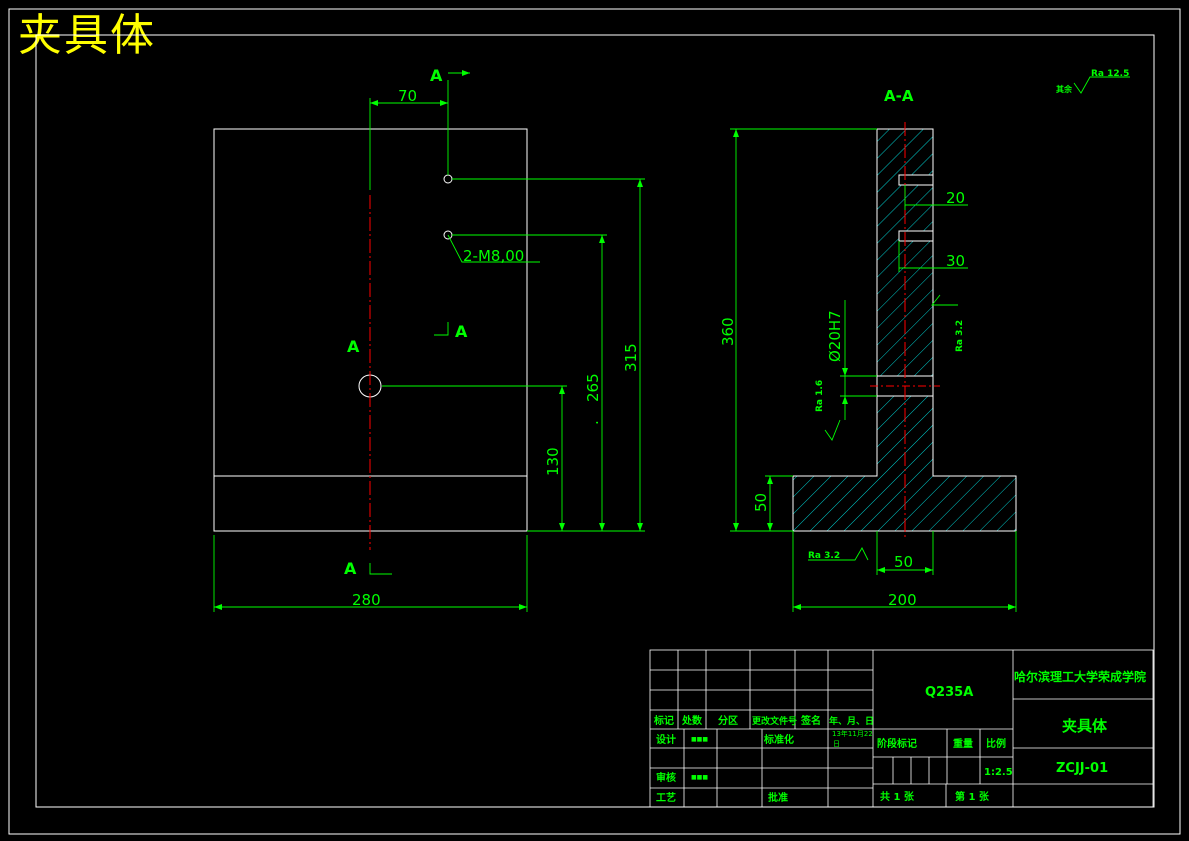 This screenshot has width=1189, height=841. Describe the element at coordinates (461, 331) in the screenshot. I see `section-mark-mid-right: A` at that location.